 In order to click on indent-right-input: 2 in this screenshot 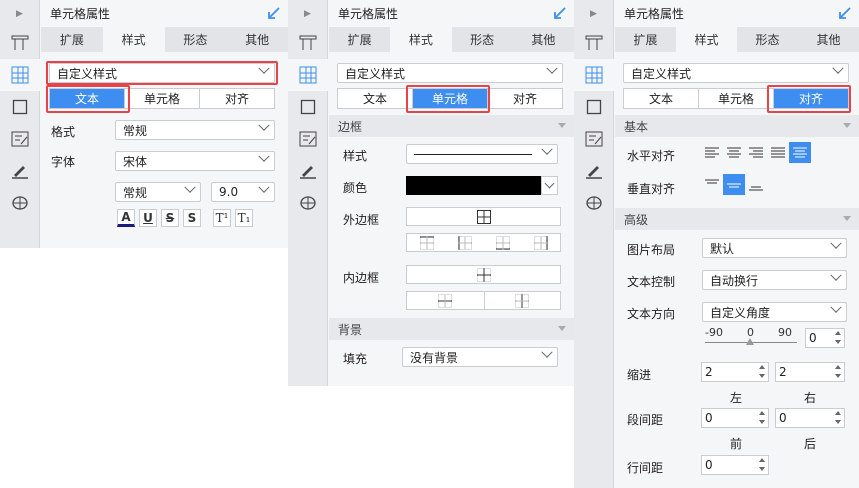, I will do `click(810, 372)`.